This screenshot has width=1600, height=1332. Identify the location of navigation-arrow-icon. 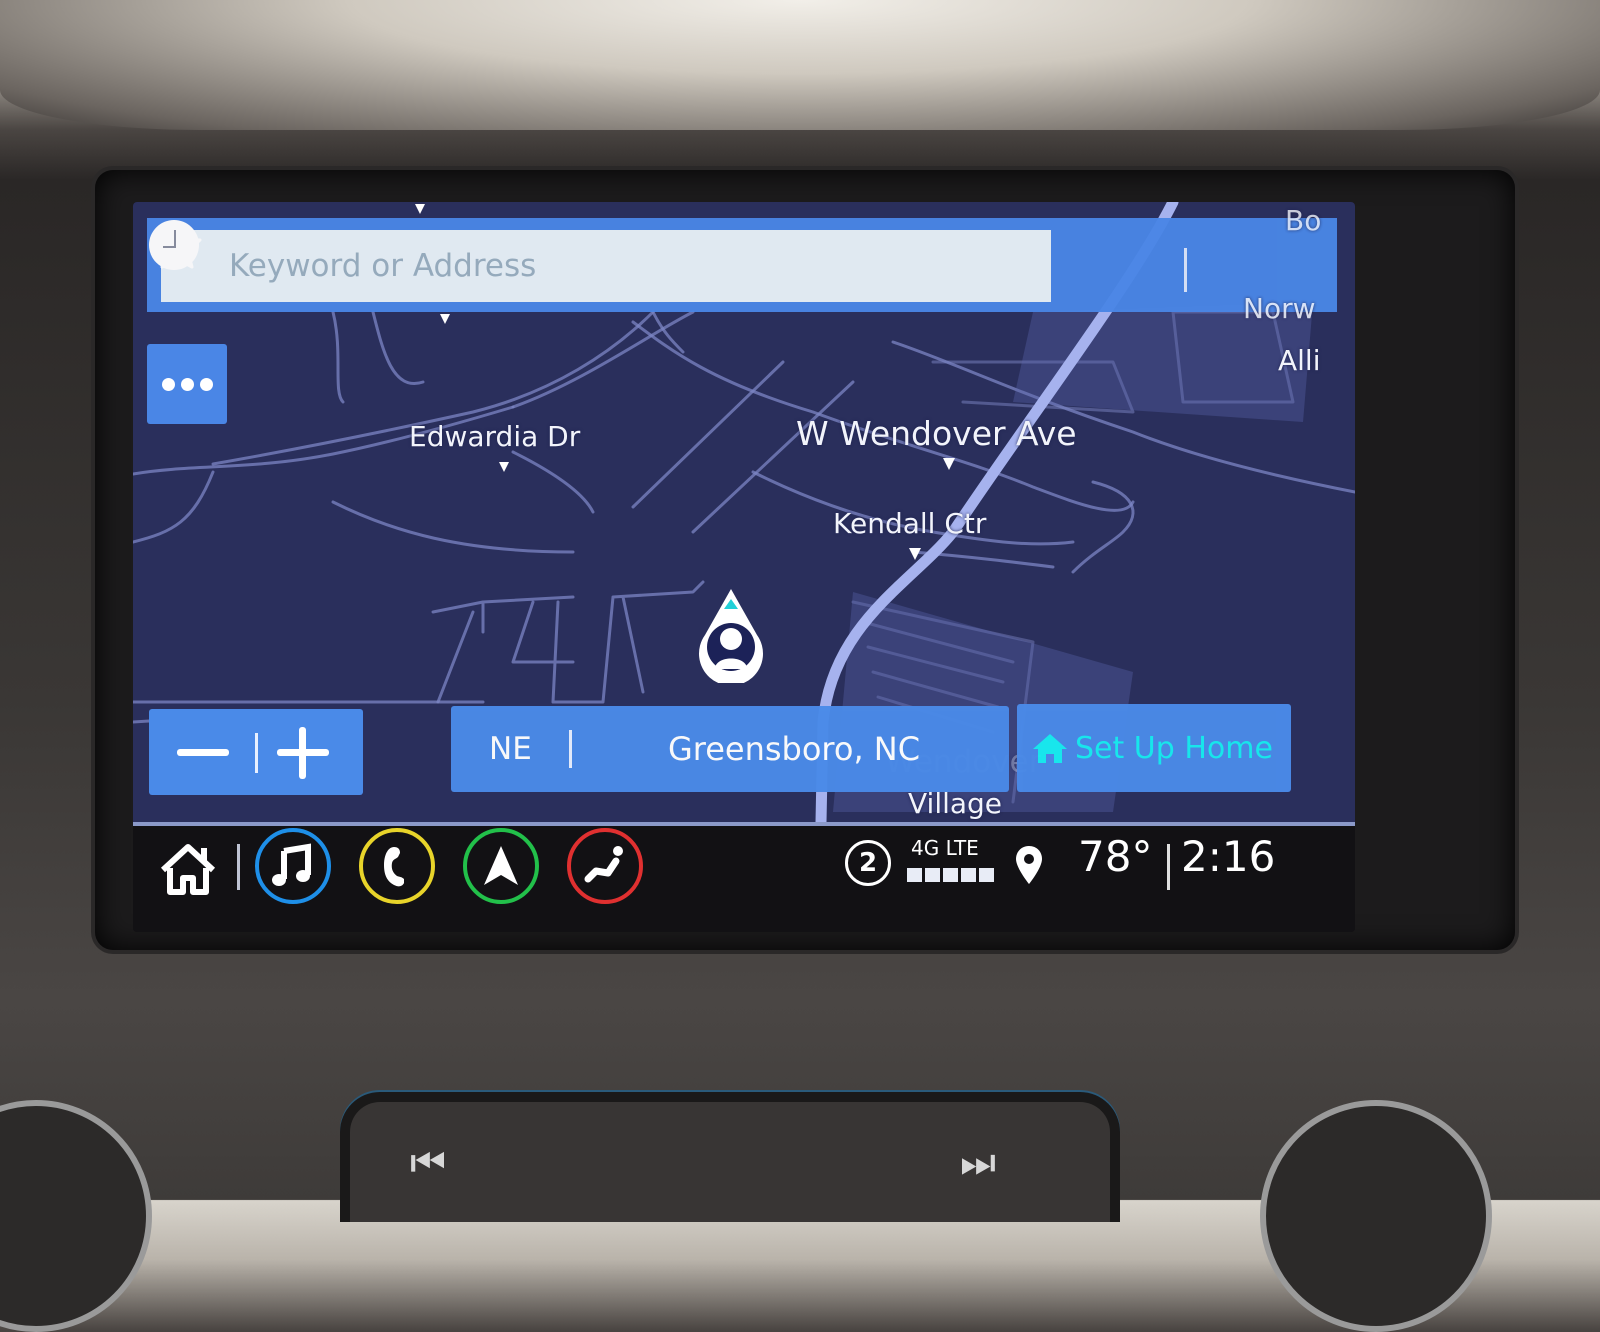
(501, 865).